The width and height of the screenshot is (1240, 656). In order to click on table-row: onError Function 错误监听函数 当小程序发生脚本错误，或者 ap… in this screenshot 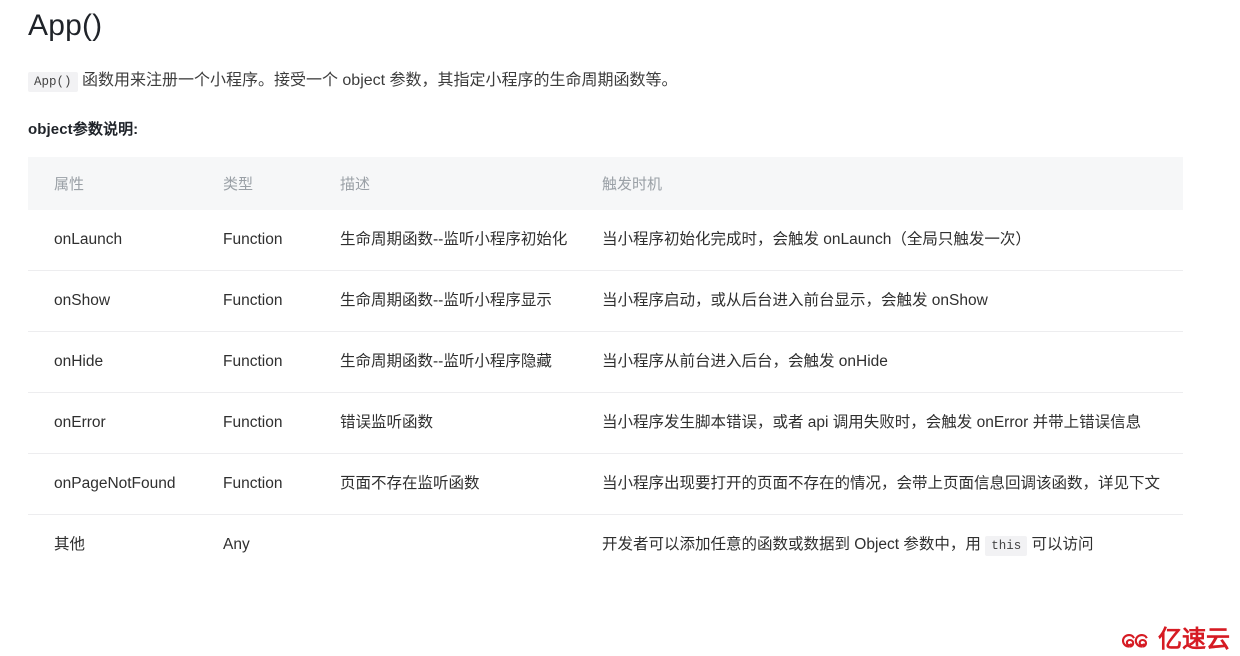, I will do `click(605, 423)`.